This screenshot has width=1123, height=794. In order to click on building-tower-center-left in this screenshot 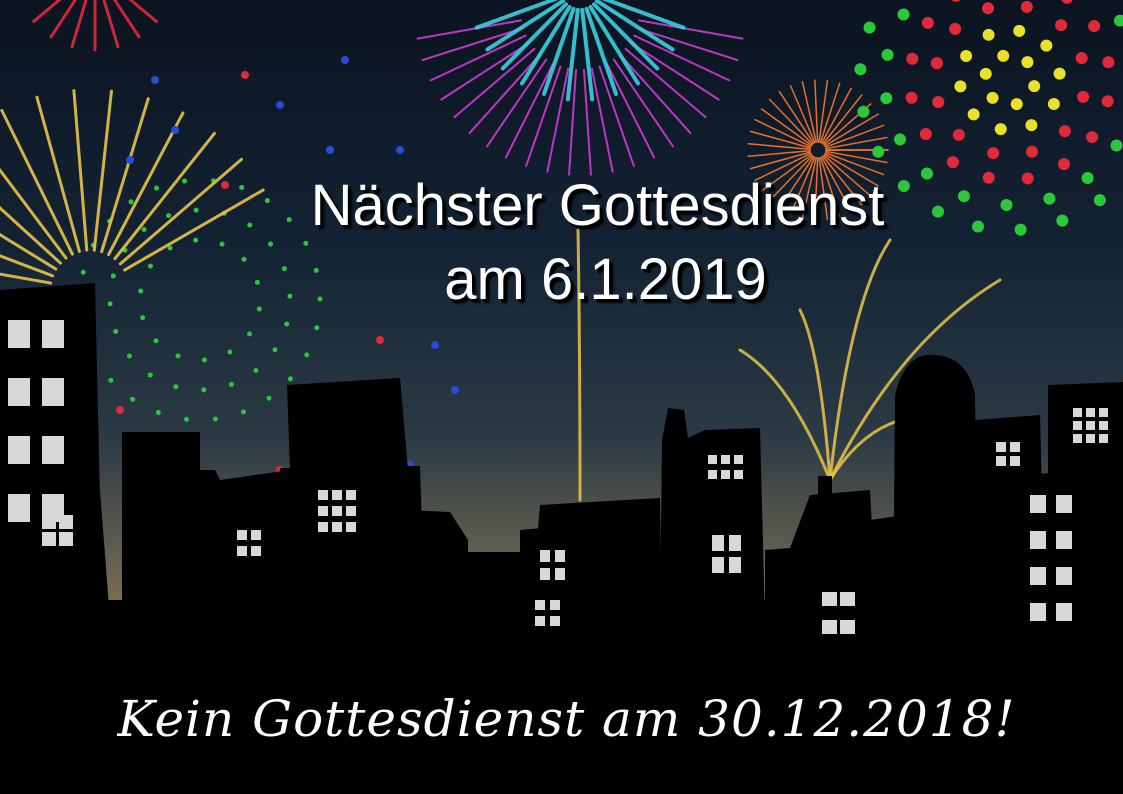, I will do `click(347, 424)`.